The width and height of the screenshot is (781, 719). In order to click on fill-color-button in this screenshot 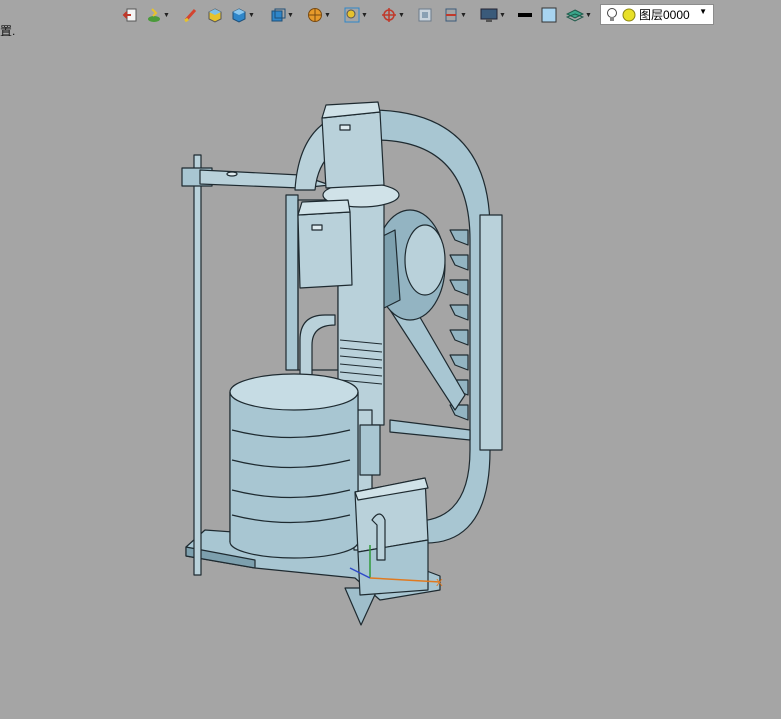, I will do `click(549, 15)`.